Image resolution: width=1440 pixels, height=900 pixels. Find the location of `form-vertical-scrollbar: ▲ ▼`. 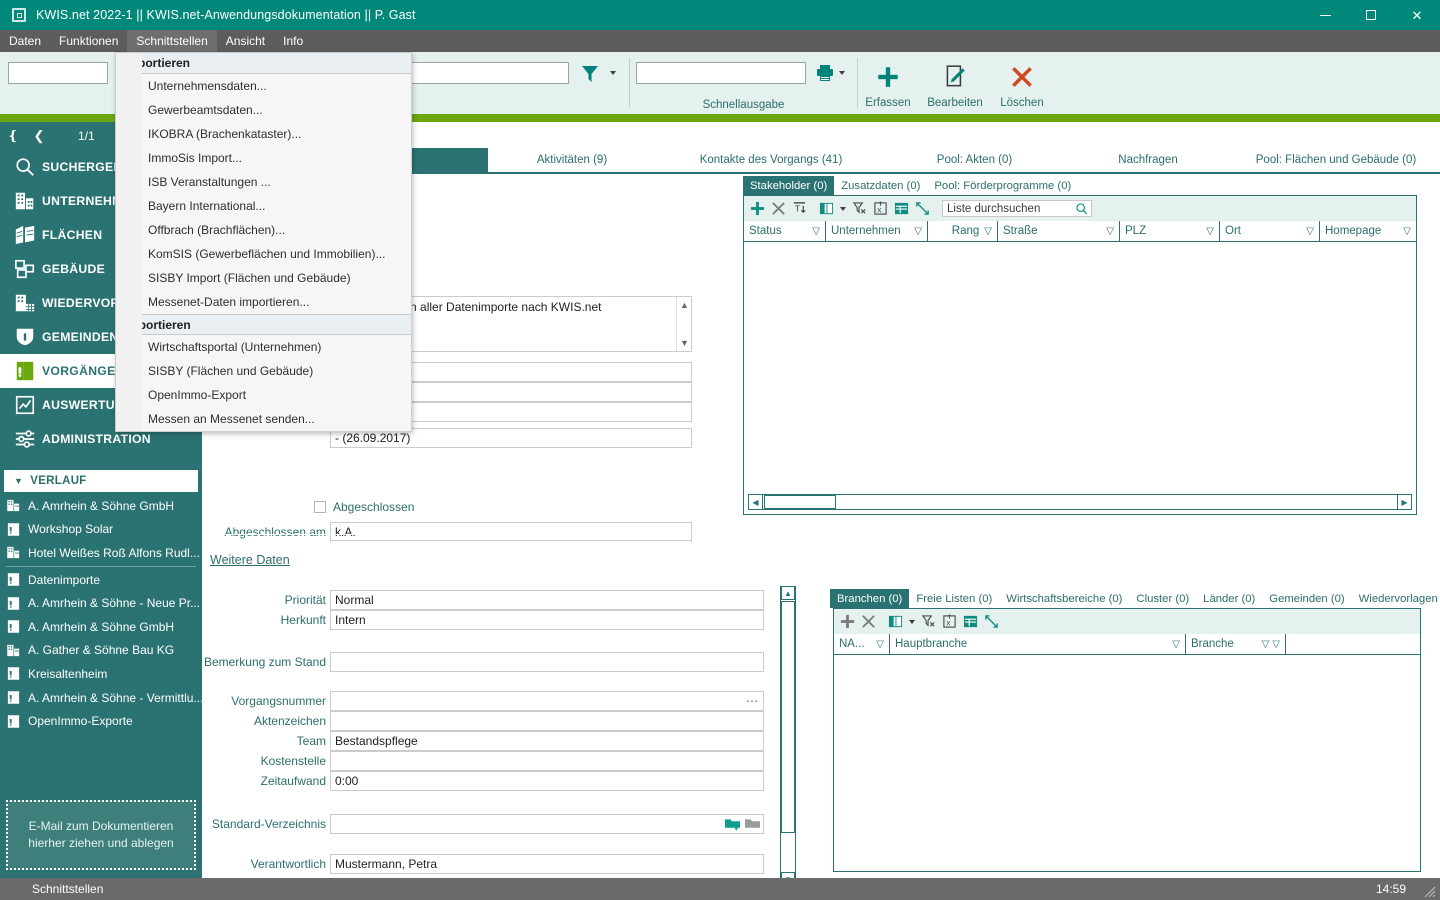

form-vertical-scrollbar: ▲ ▼ is located at coordinates (788, 736).